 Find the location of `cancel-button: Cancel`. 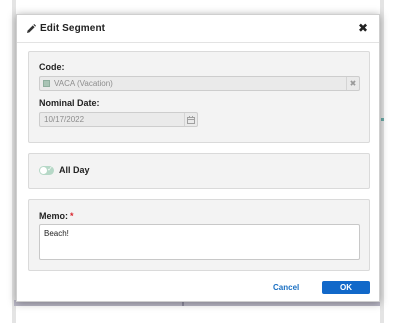

cancel-button: Cancel is located at coordinates (286, 287).